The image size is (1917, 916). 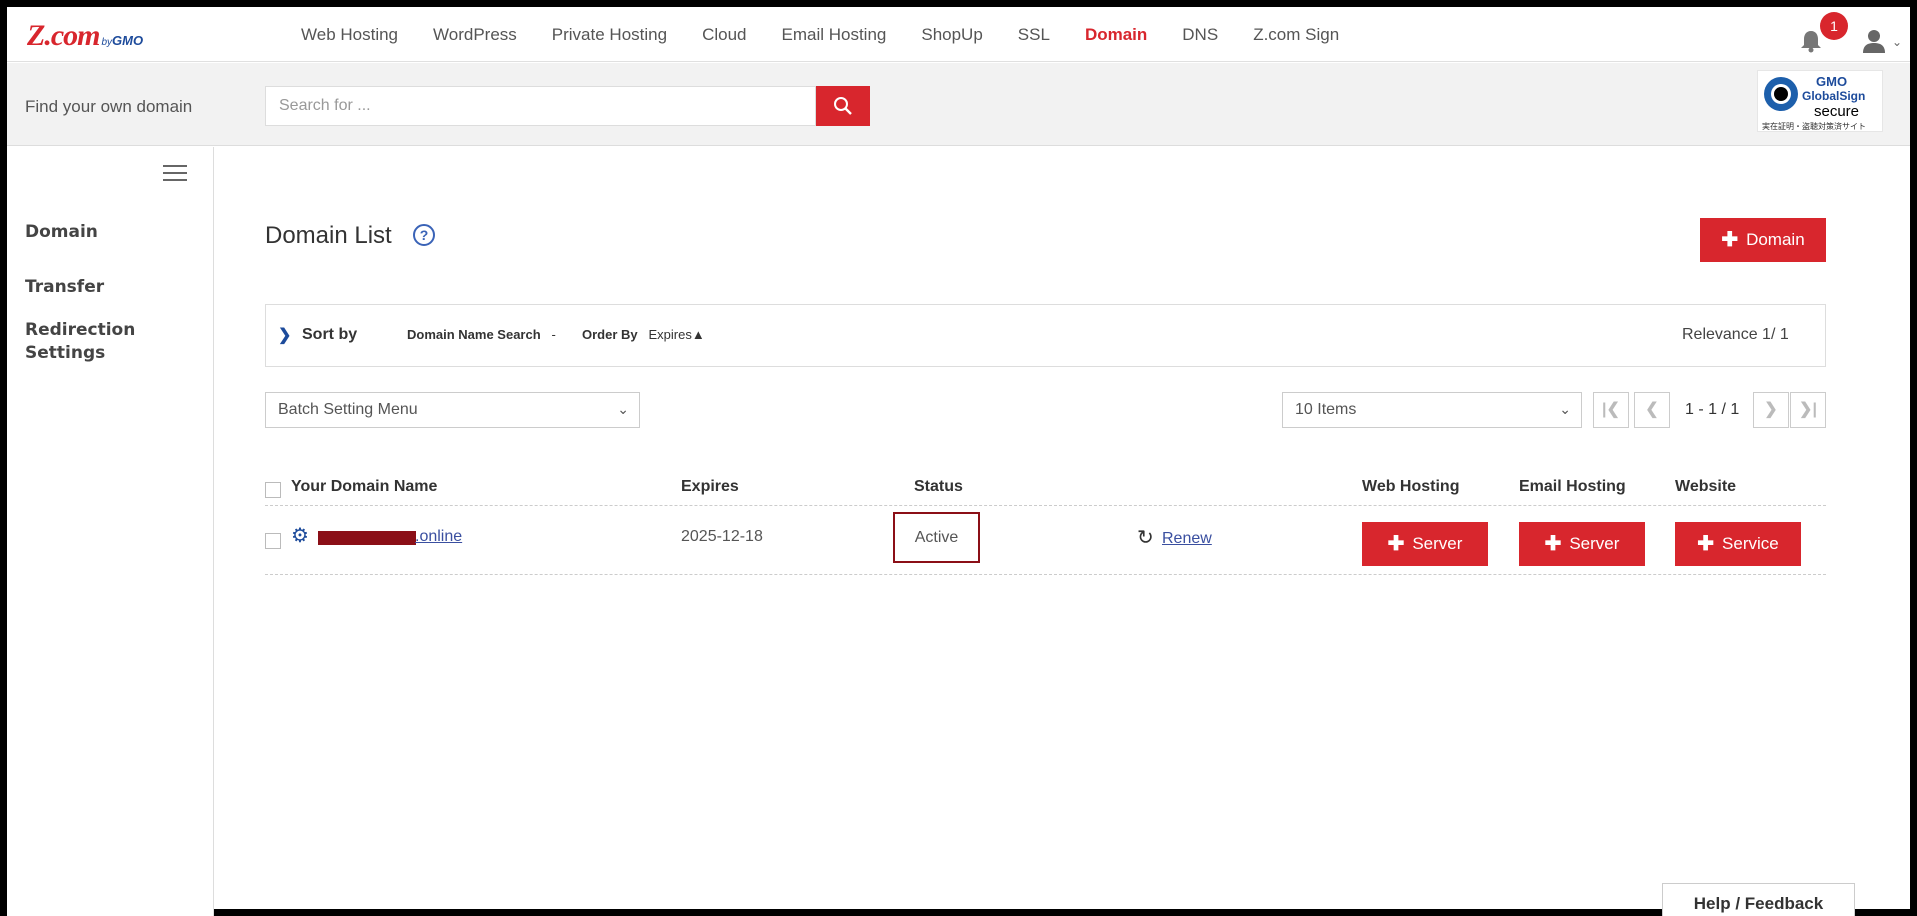 I want to click on col-status: Status, so click(x=938, y=487).